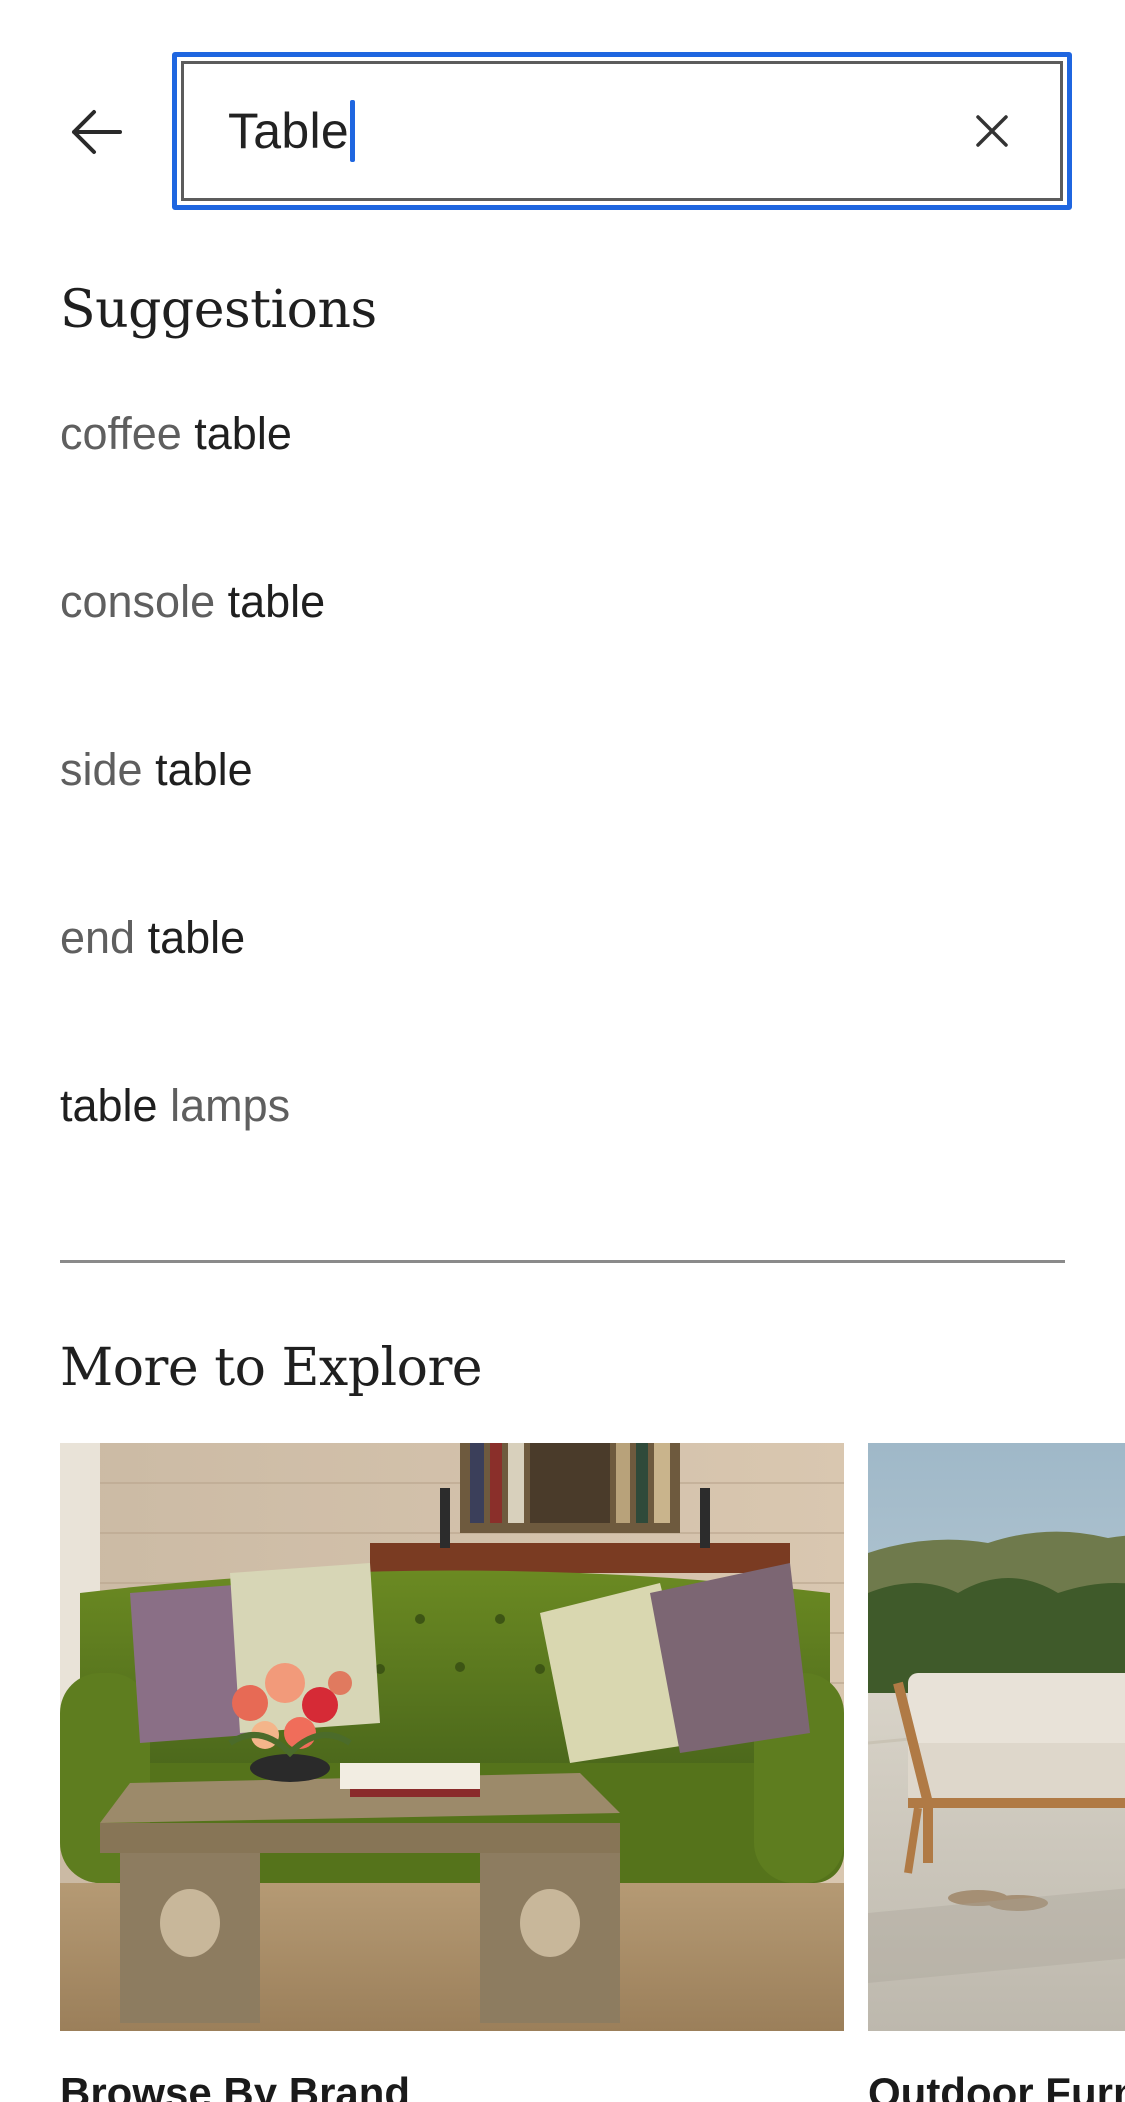 This screenshot has width=1125, height=2102. Describe the element at coordinates (235, 2085) in the screenshot. I see `explore-card-label: Browse By Brand` at that location.